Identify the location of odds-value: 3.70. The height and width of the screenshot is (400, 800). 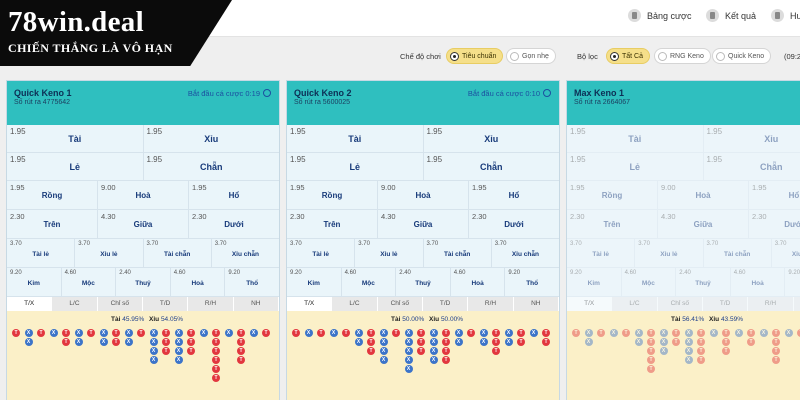
(644, 244).